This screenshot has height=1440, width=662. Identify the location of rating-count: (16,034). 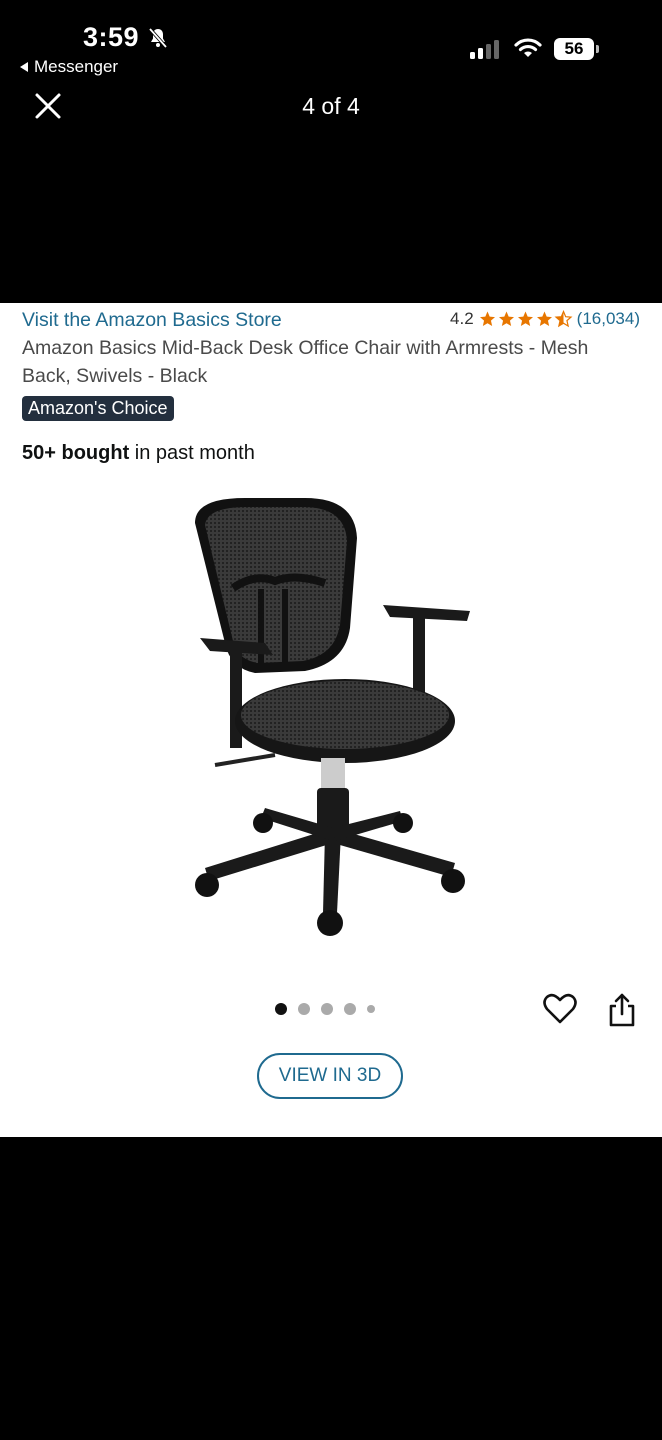
(608, 318).